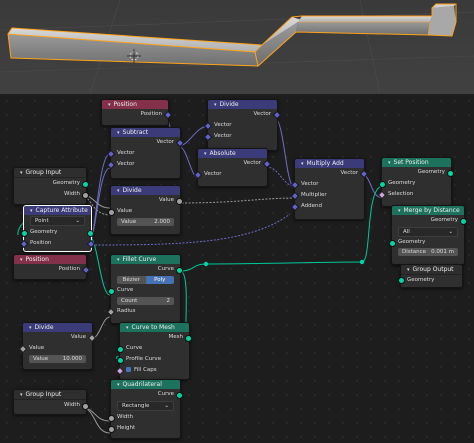  Describe the element at coordinates (145, 153) in the screenshot. I see `subtract-node: ▾ Subtract Vector Vector Vector` at that location.